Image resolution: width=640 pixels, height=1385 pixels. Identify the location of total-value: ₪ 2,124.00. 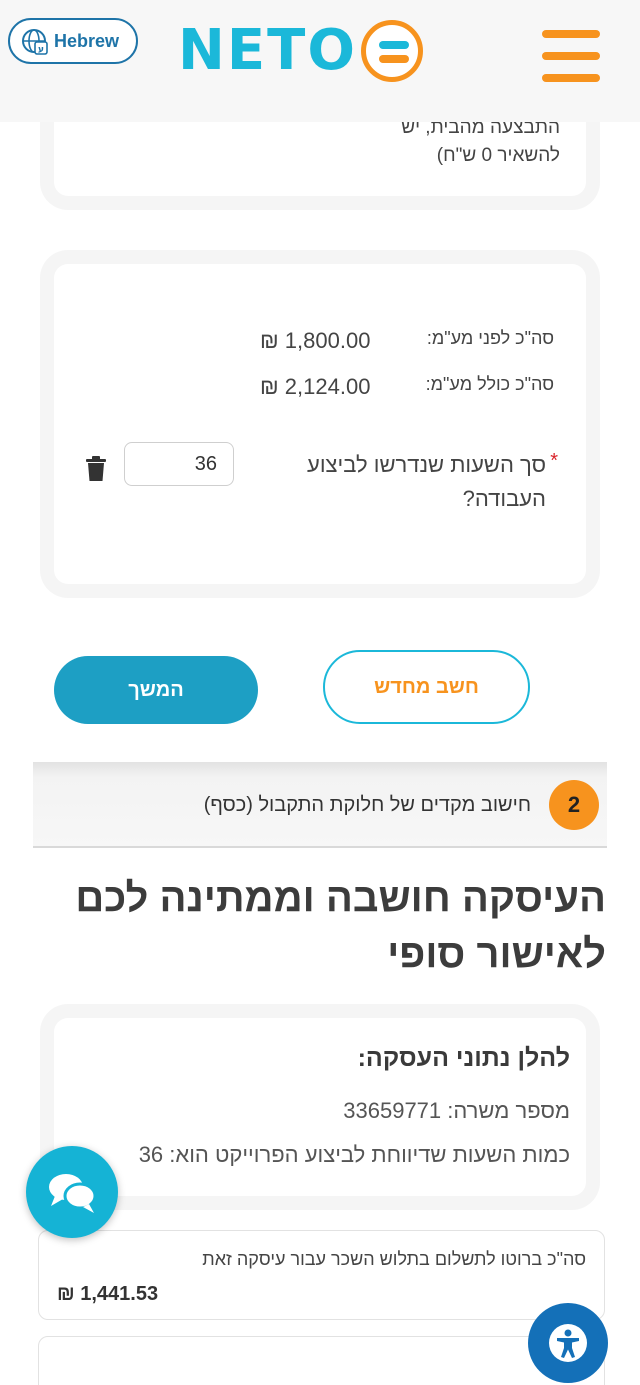
(315, 386).